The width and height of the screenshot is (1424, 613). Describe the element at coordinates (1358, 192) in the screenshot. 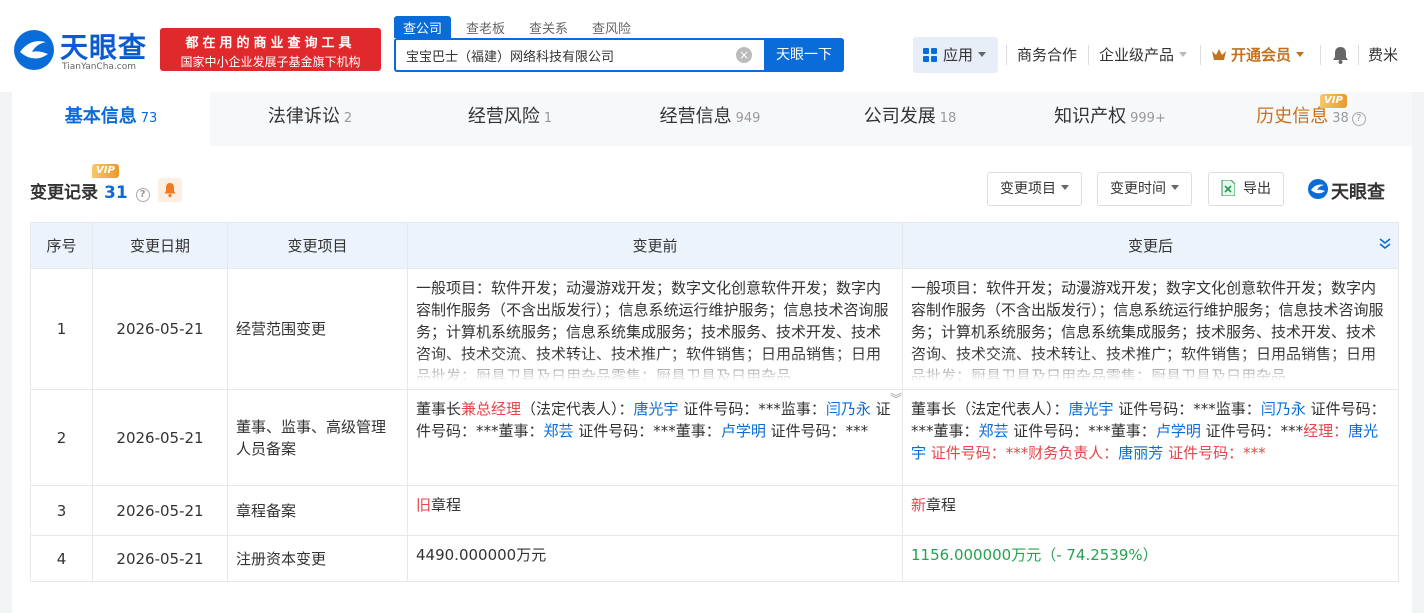

I see `watermark-text: 天眼查` at that location.